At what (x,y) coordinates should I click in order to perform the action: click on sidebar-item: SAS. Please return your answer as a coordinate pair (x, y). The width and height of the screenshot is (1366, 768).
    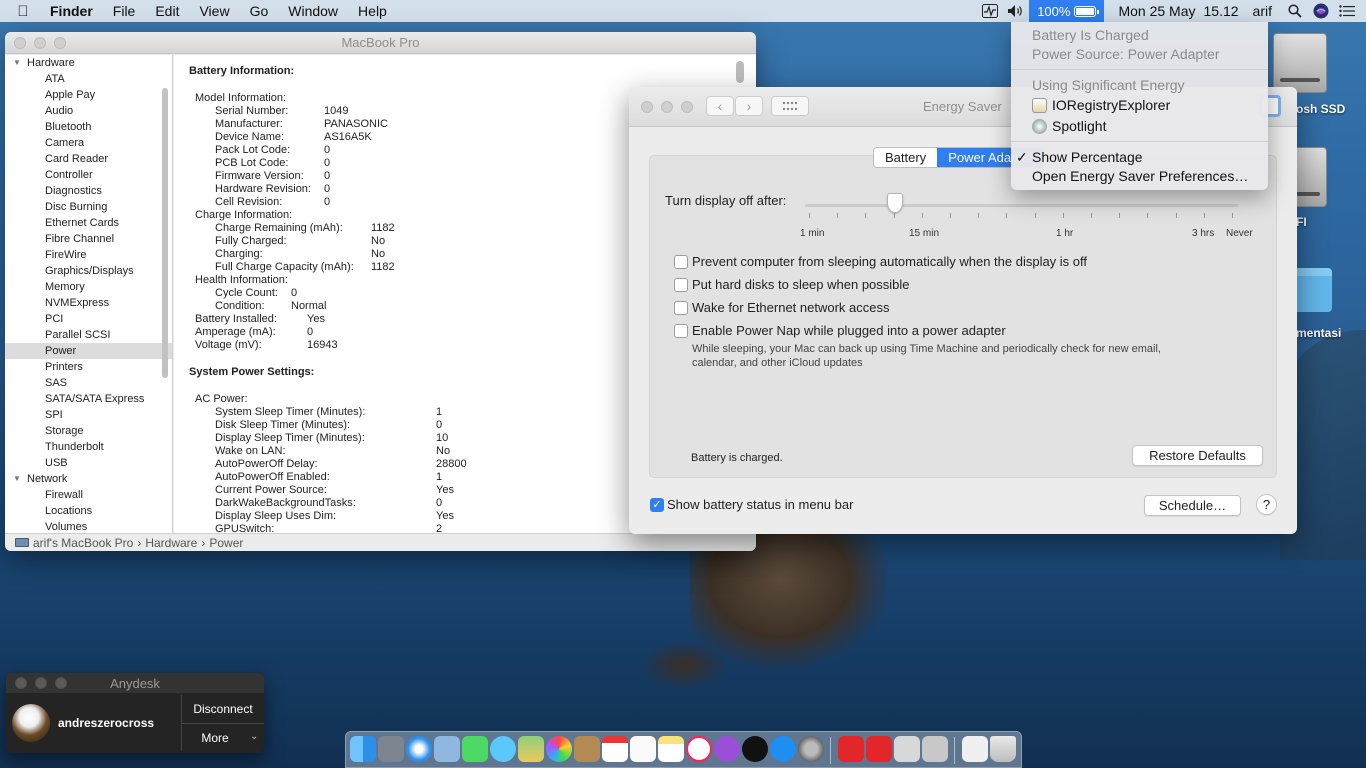
    Looking at the image, I should click on (88, 383).